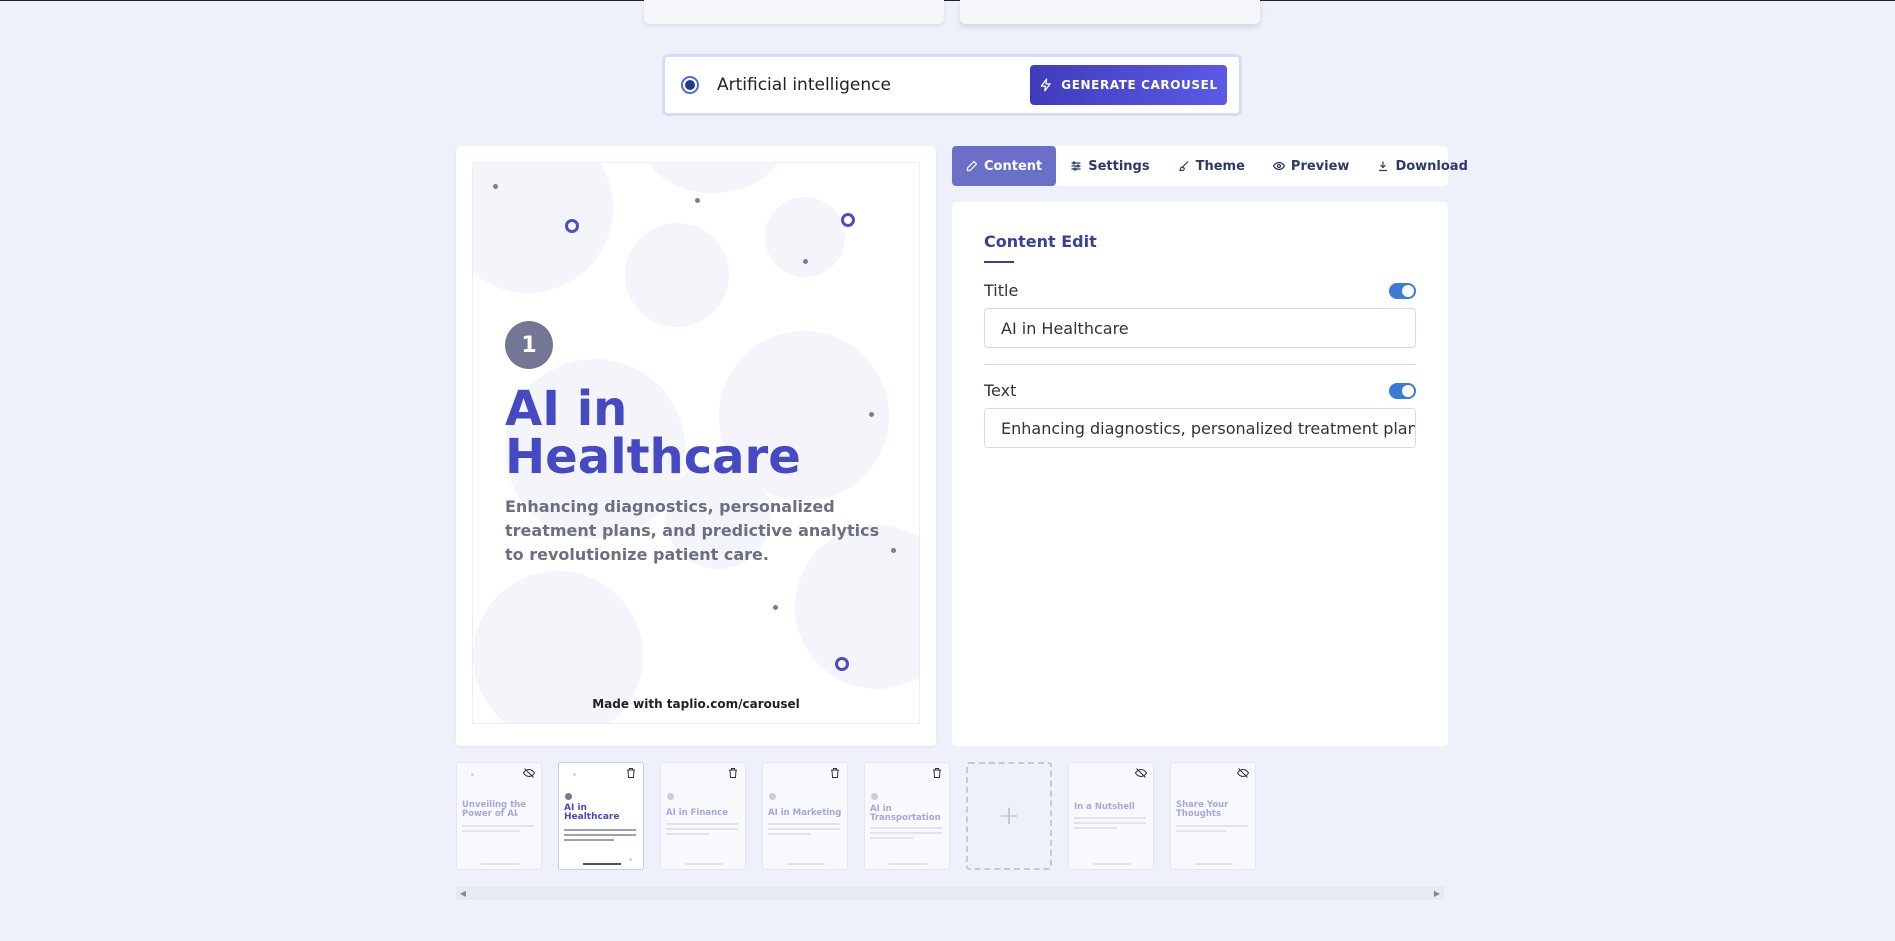  What do you see at coordinates (696, 704) in the screenshot?
I see `slide-footer: Made with taplio.com/carousel` at bounding box center [696, 704].